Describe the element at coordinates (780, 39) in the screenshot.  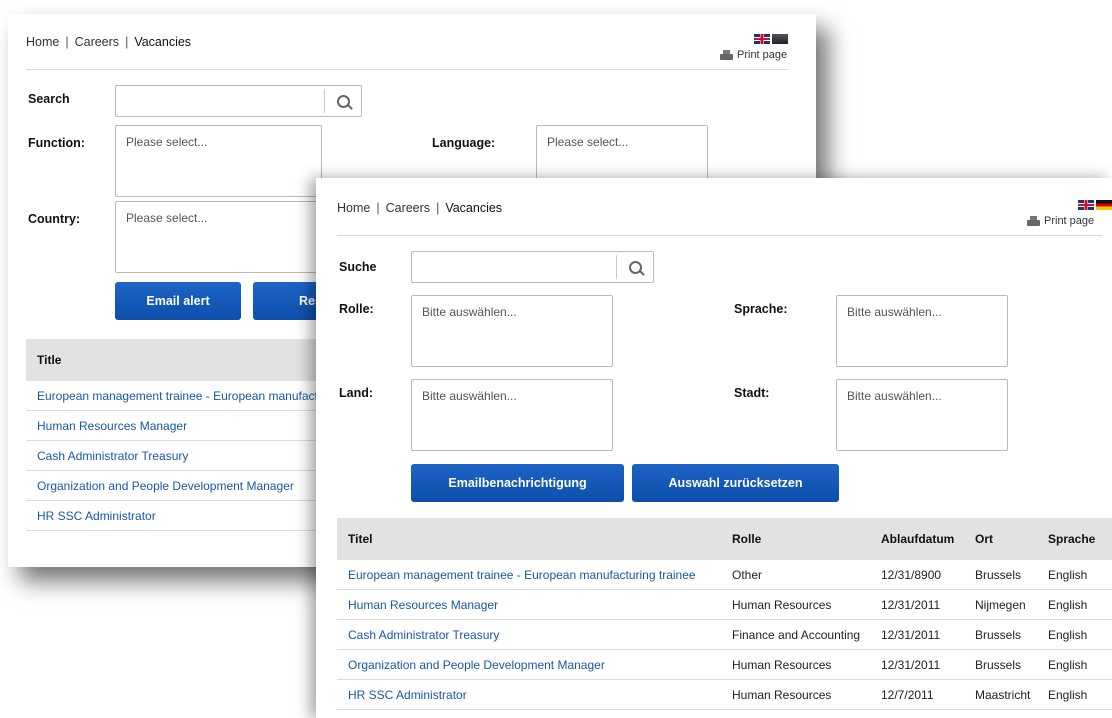
I see `language-flag-icon` at that location.